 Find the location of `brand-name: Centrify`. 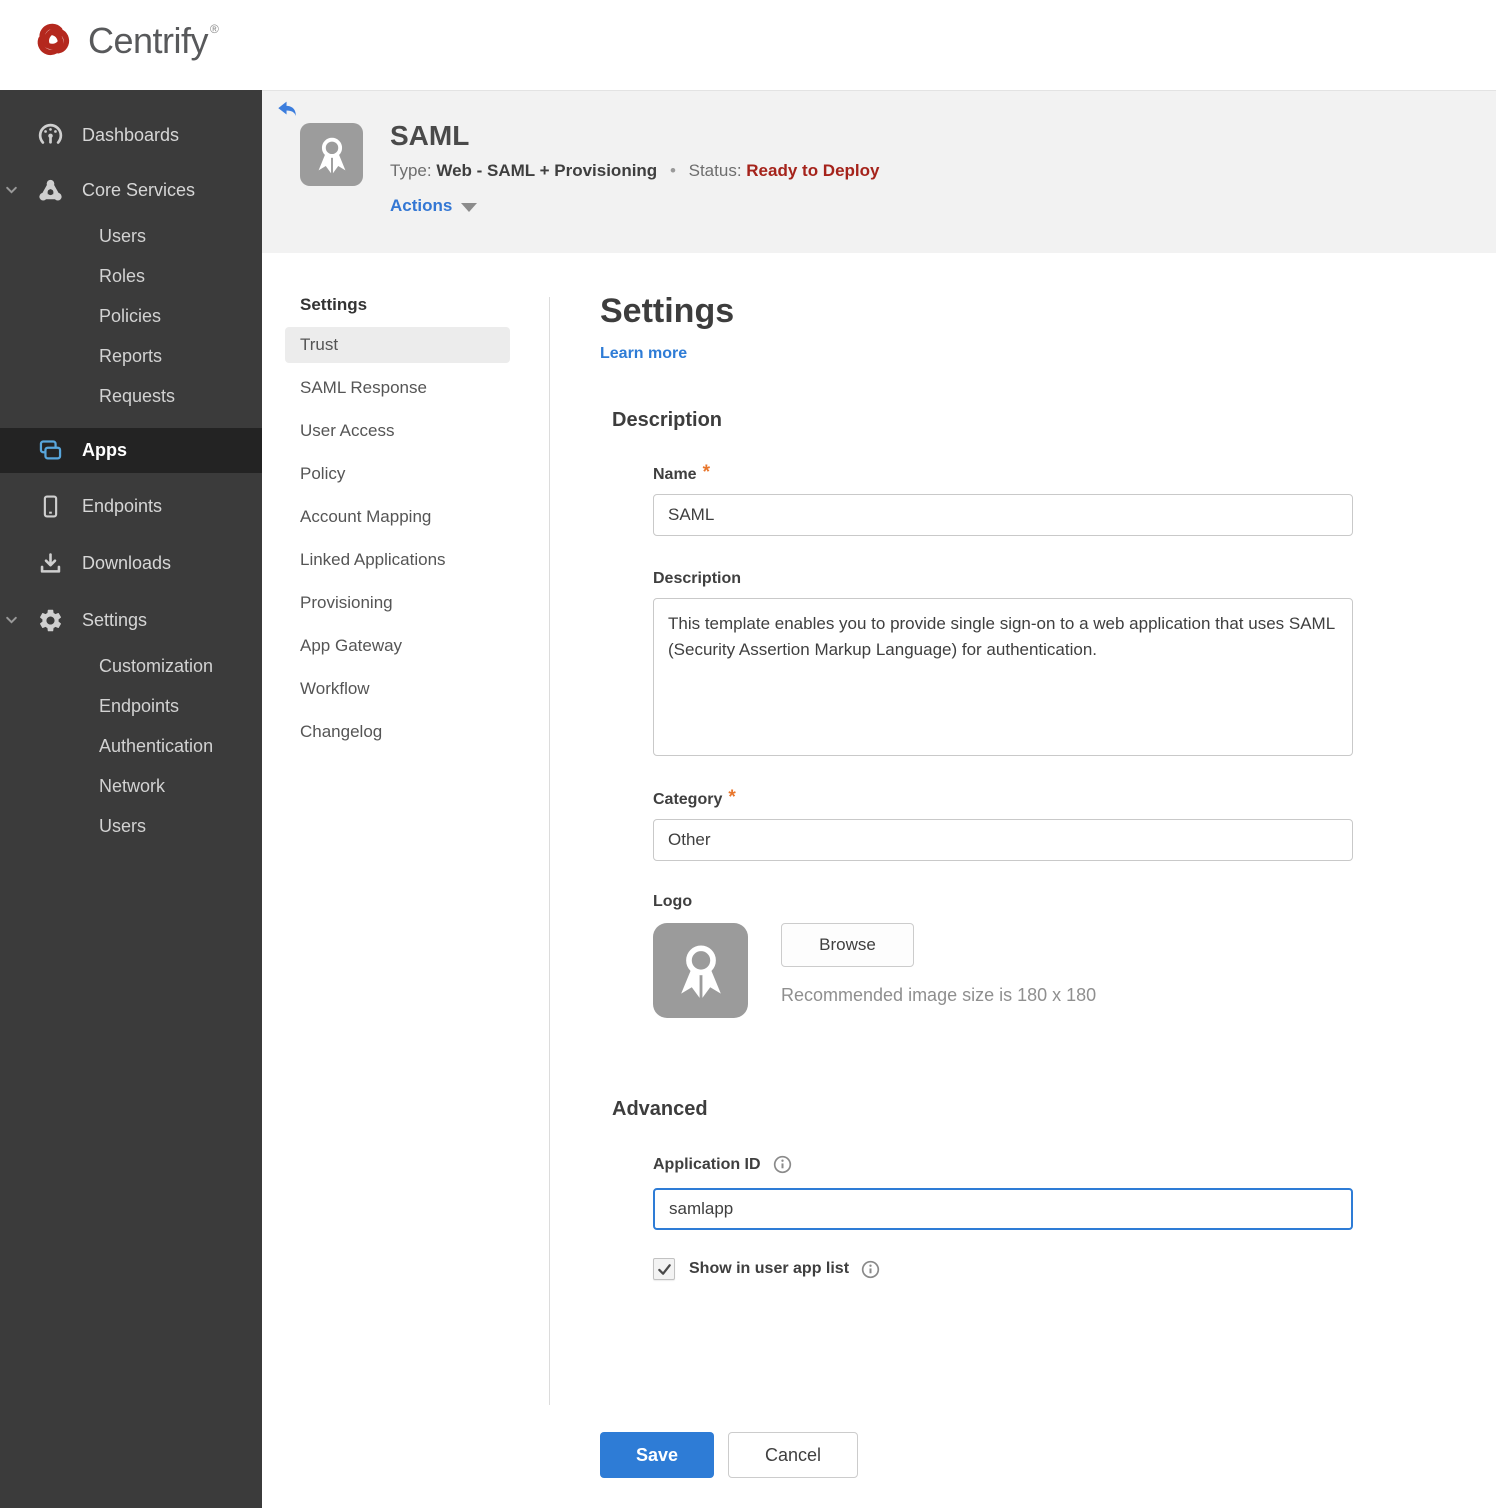

brand-name: Centrify is located at coordinates (148, 40).